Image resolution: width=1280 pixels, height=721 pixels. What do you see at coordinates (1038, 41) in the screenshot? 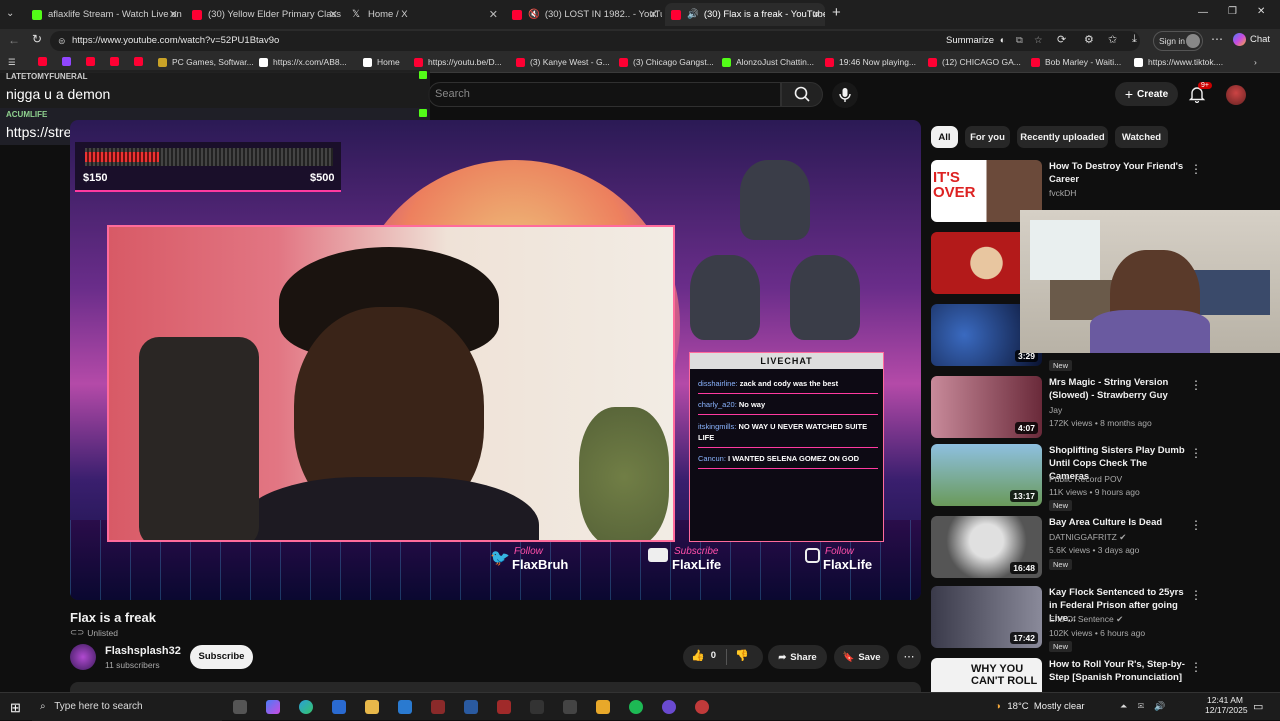
I see `favorite-star-icon: ☆` at bounding box center [1038, 41].